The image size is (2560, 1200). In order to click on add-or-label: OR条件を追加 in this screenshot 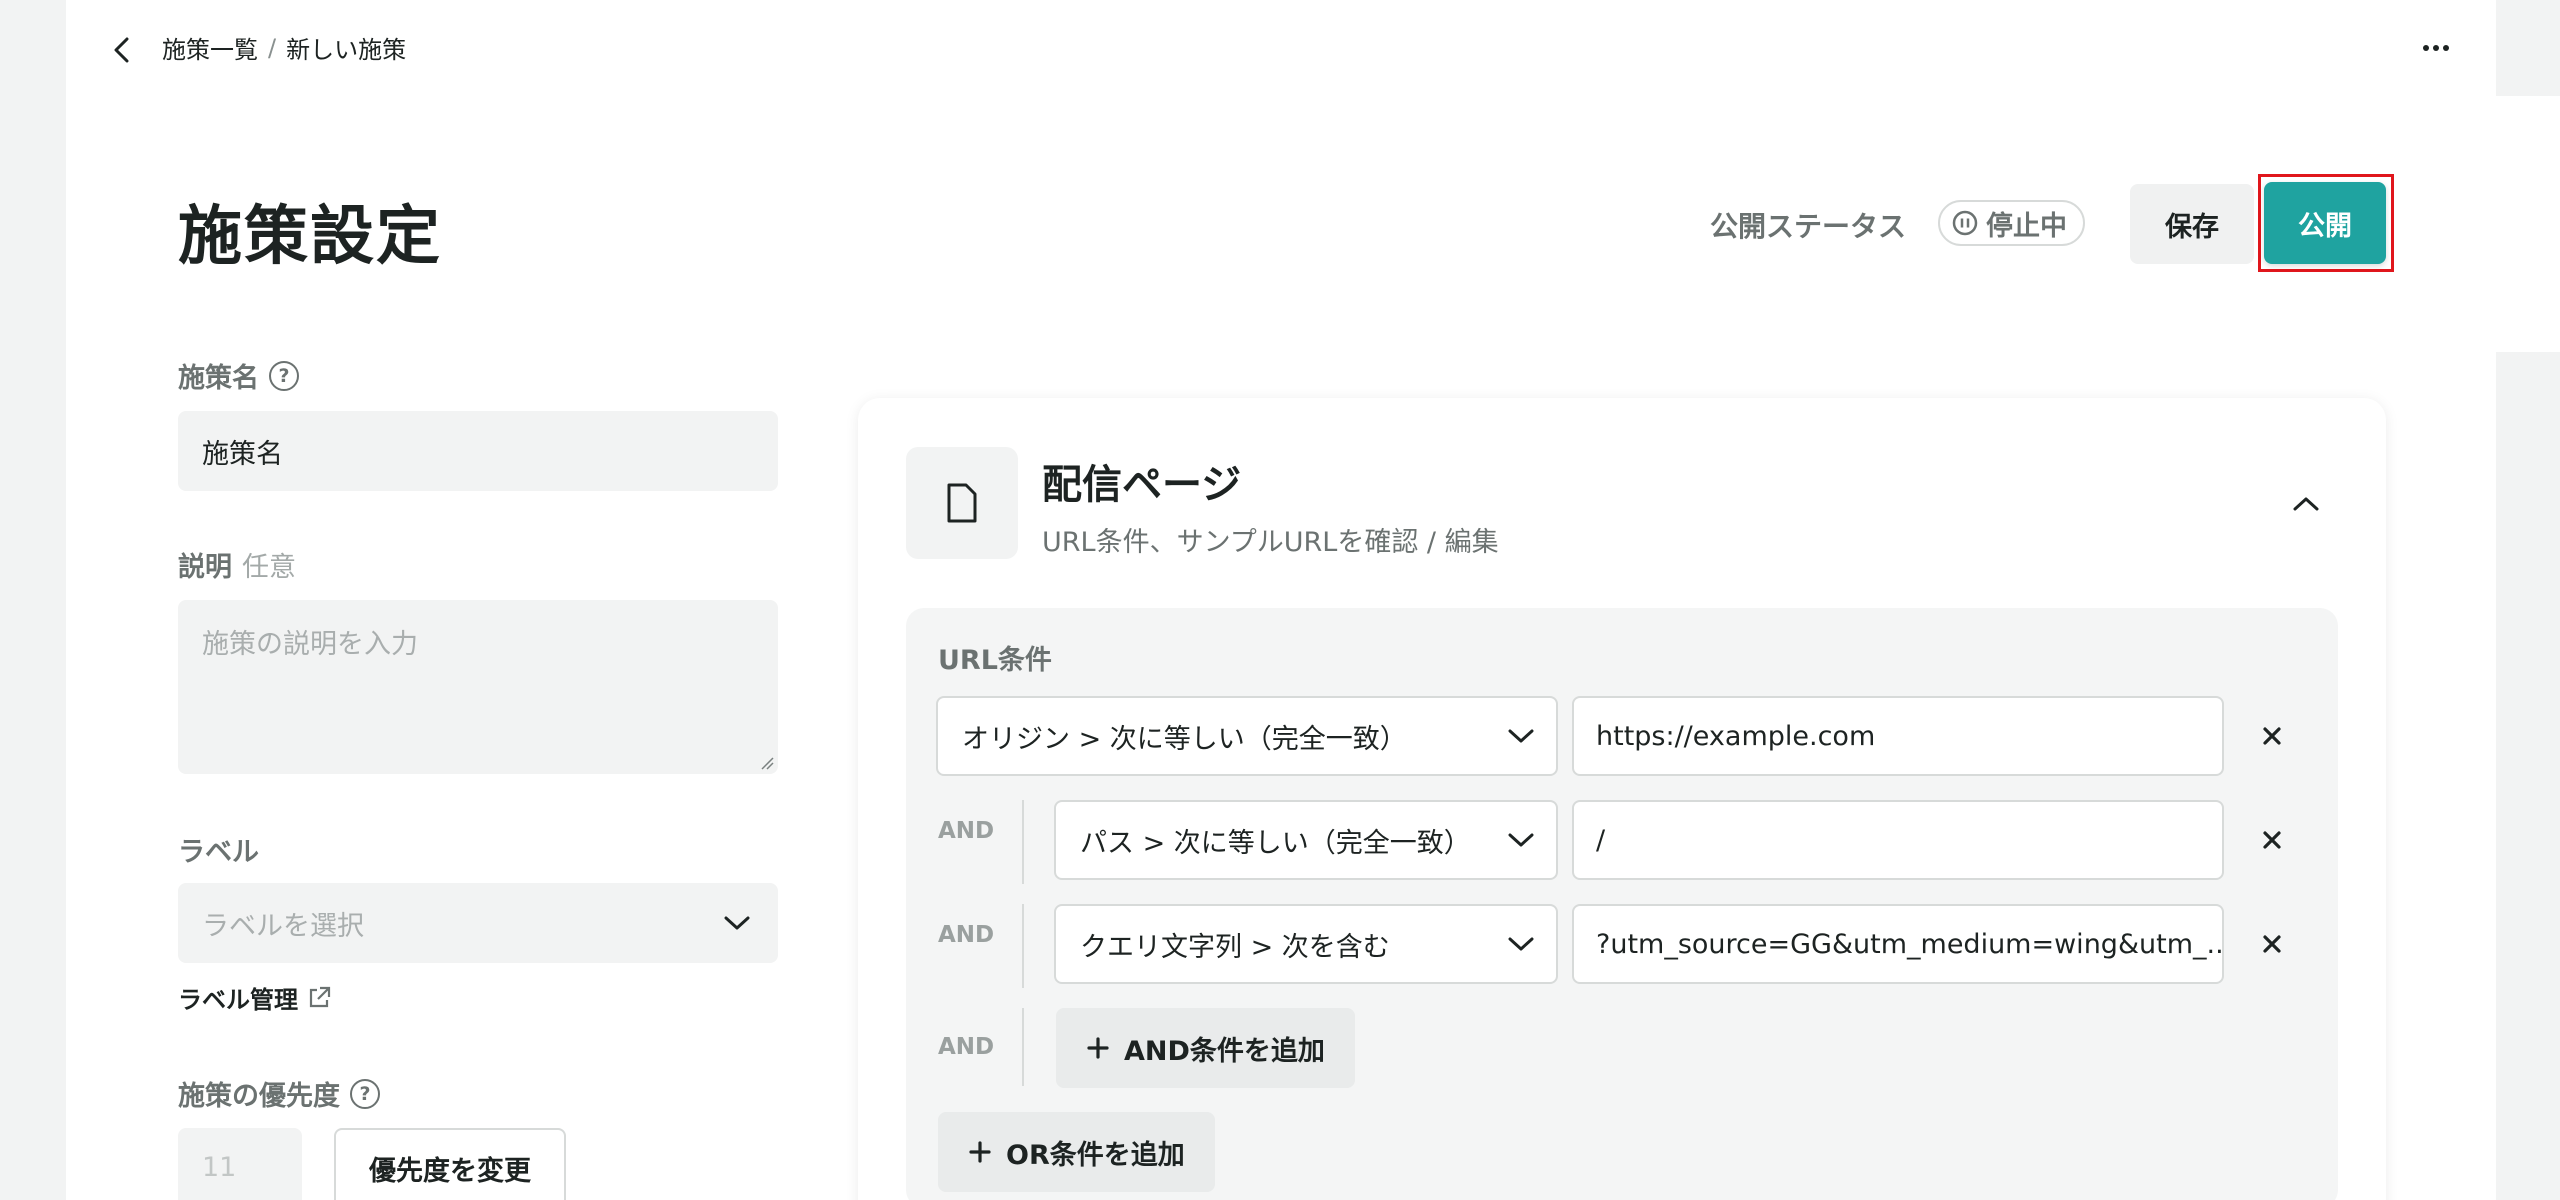, I will do `click(1095, 1155)`.